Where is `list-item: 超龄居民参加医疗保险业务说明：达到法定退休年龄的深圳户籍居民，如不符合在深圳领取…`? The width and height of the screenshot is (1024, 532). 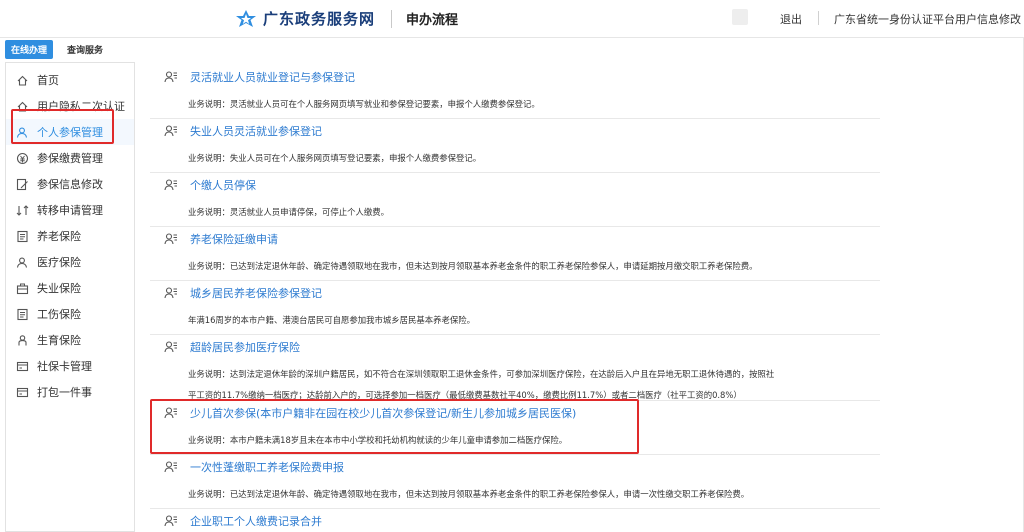
list-item: 超龄居民参加医疗保险业务说明：达到法定退休年龄的深圳户籍居民，如不符合在深圳领取… is located at coordinates (515, 372).